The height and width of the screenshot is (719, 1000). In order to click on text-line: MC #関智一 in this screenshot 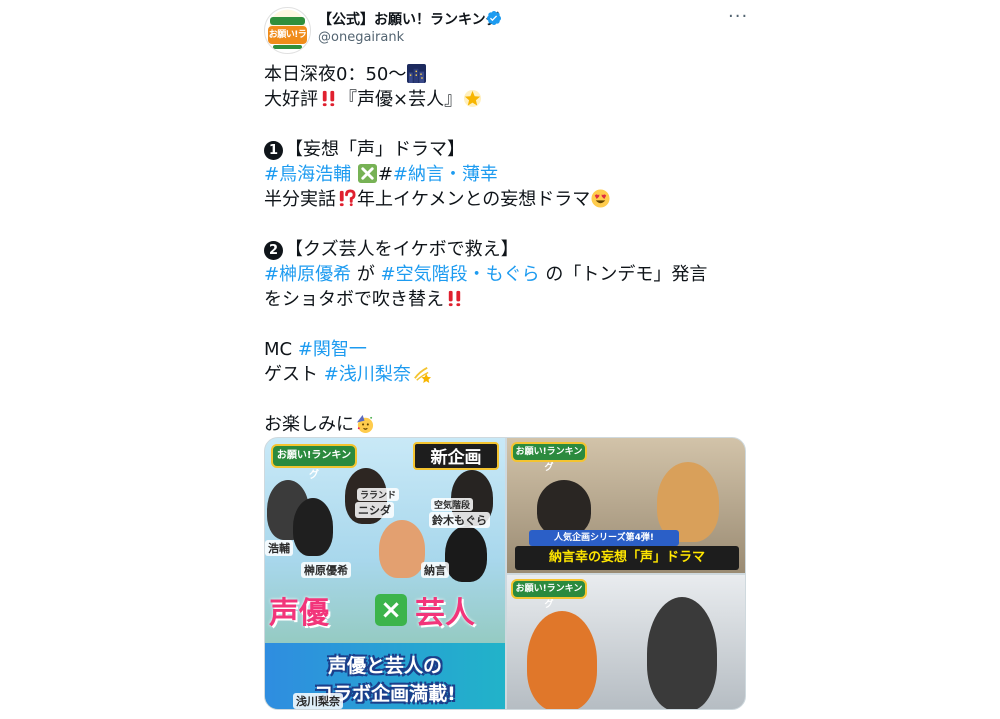, I will do `click(504, 349)`.